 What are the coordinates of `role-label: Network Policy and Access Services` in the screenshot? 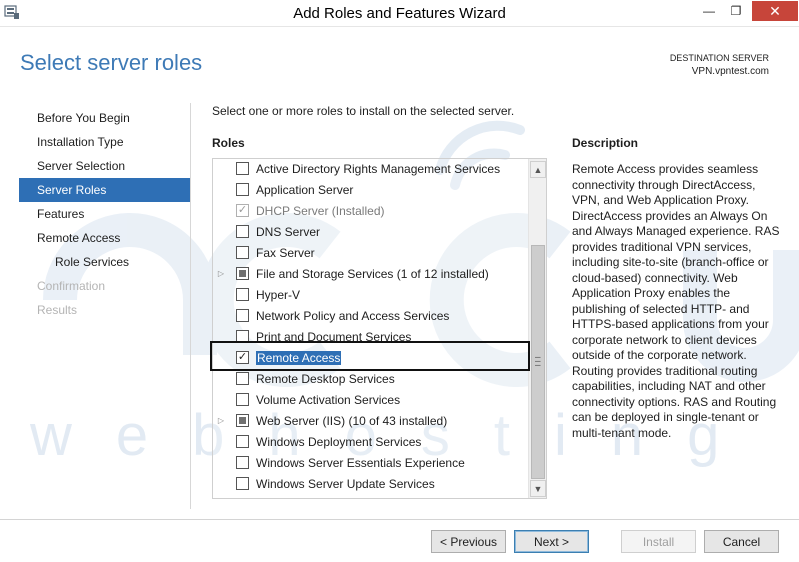 It's located at (353, 315).